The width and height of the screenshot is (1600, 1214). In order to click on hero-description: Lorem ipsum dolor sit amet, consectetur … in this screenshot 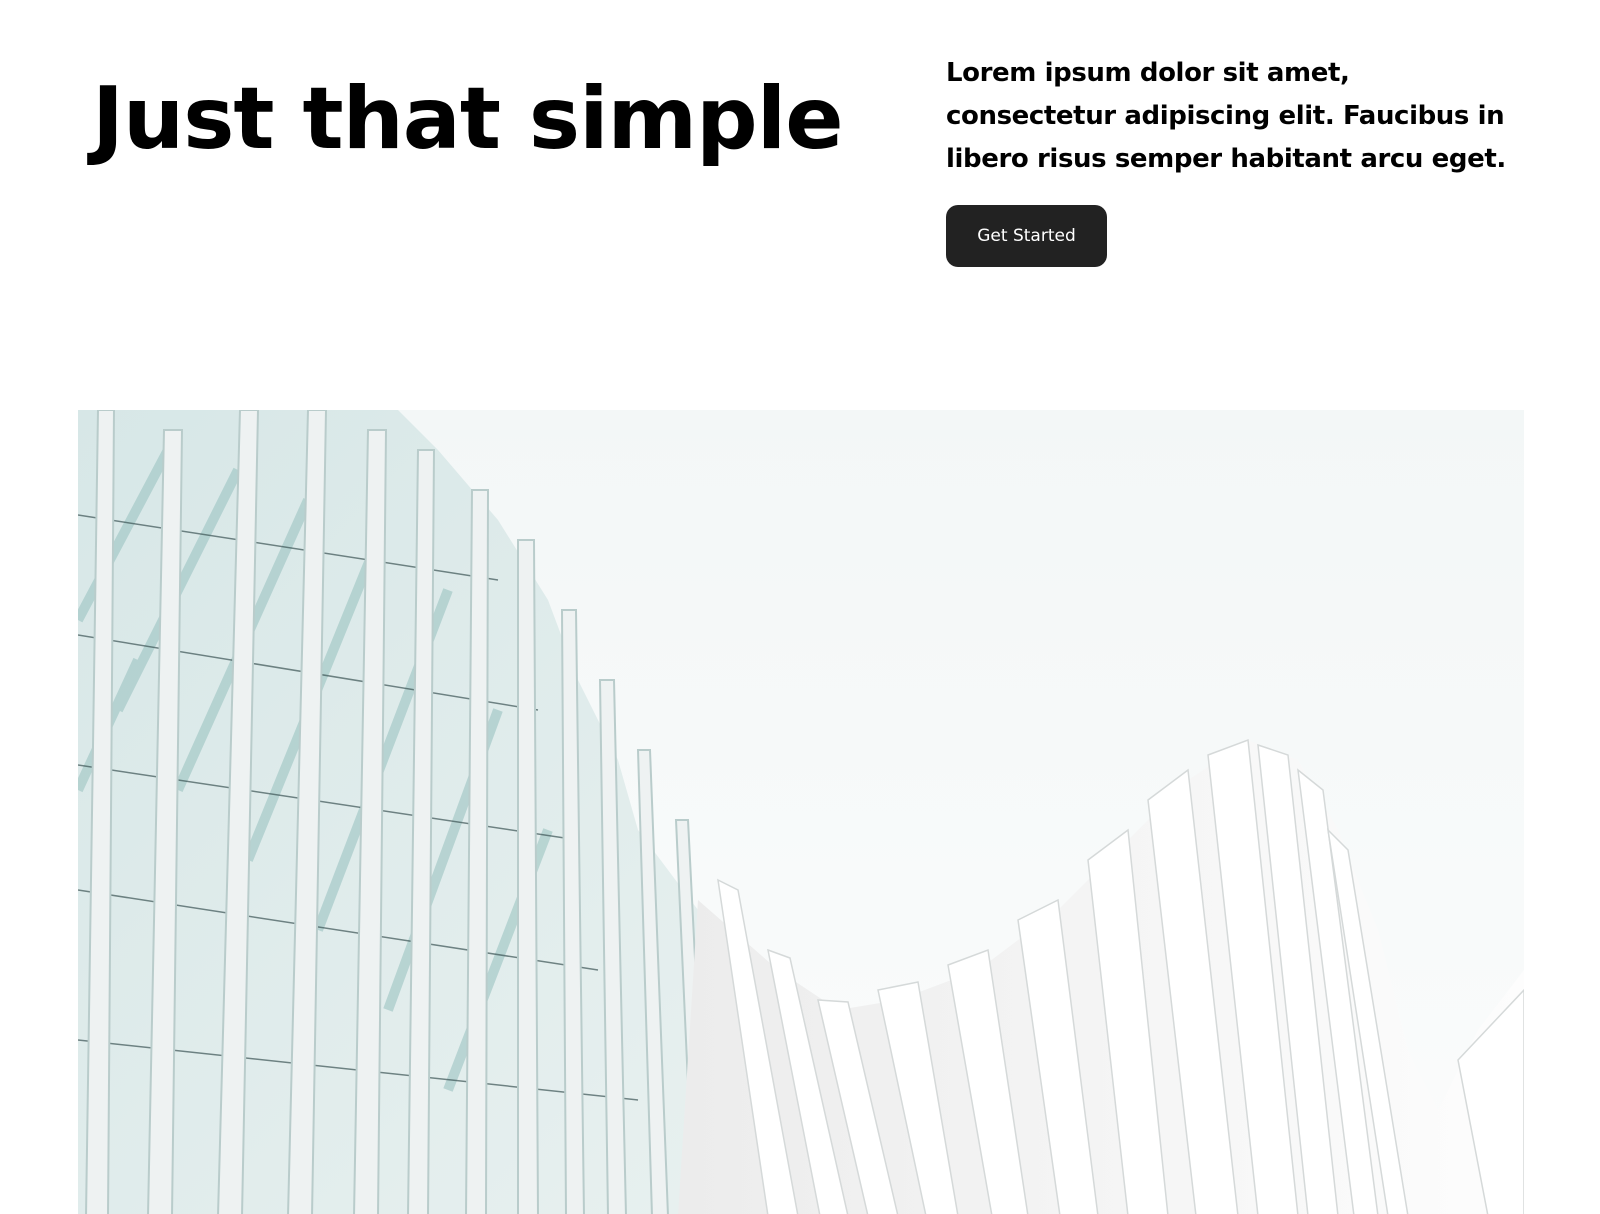, I will do `click(1226, 116)`.